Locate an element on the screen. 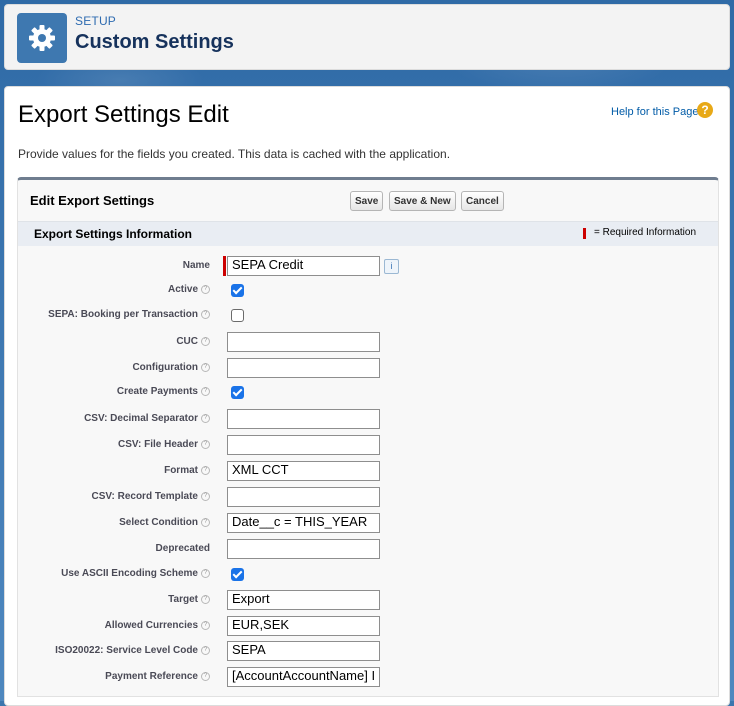 Image resolution: width=734 pixels, height=706 pixels. field-row-configuration: Configuration? is located at coordinates (368, 369).